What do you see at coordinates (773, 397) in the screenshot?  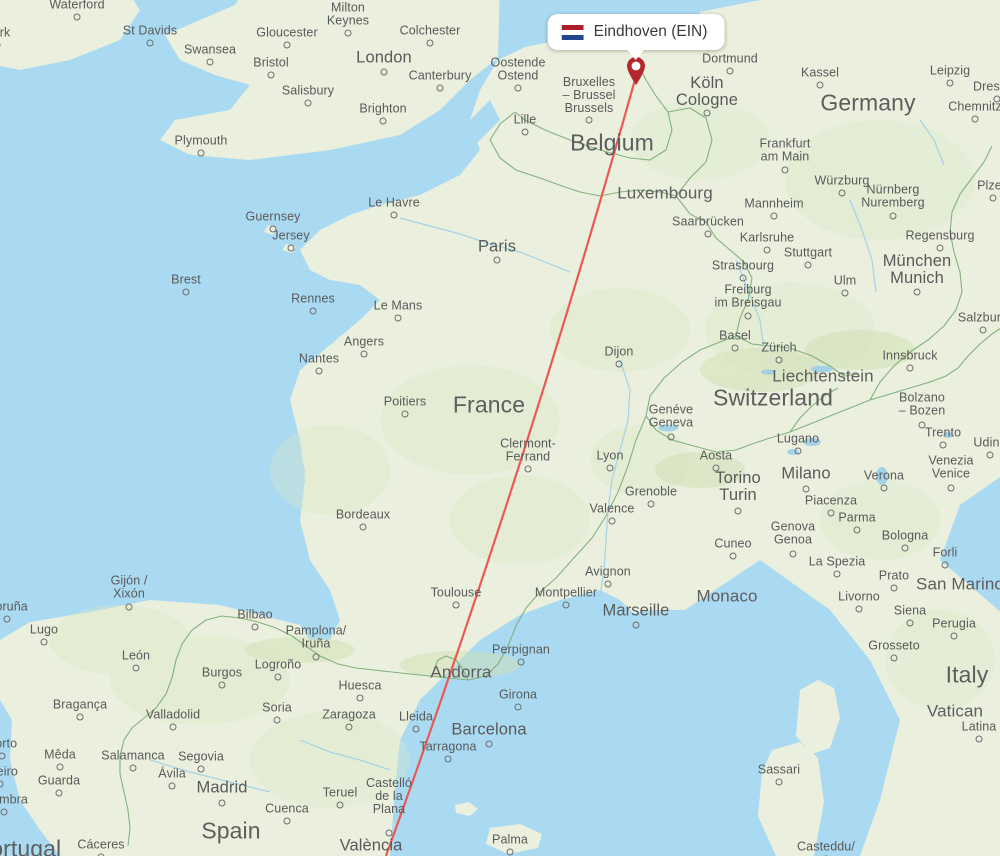 I see `country-label: Switzerland` at bounding box center [773, 397].